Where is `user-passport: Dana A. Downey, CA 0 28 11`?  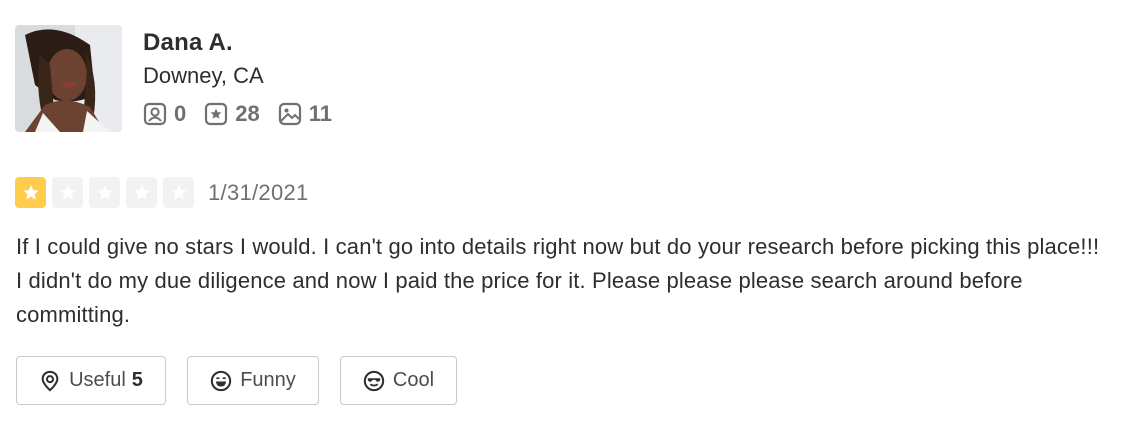
user-passport: Dana A. Downey, CA 0 28 11 is located at coordinates (182, 78).